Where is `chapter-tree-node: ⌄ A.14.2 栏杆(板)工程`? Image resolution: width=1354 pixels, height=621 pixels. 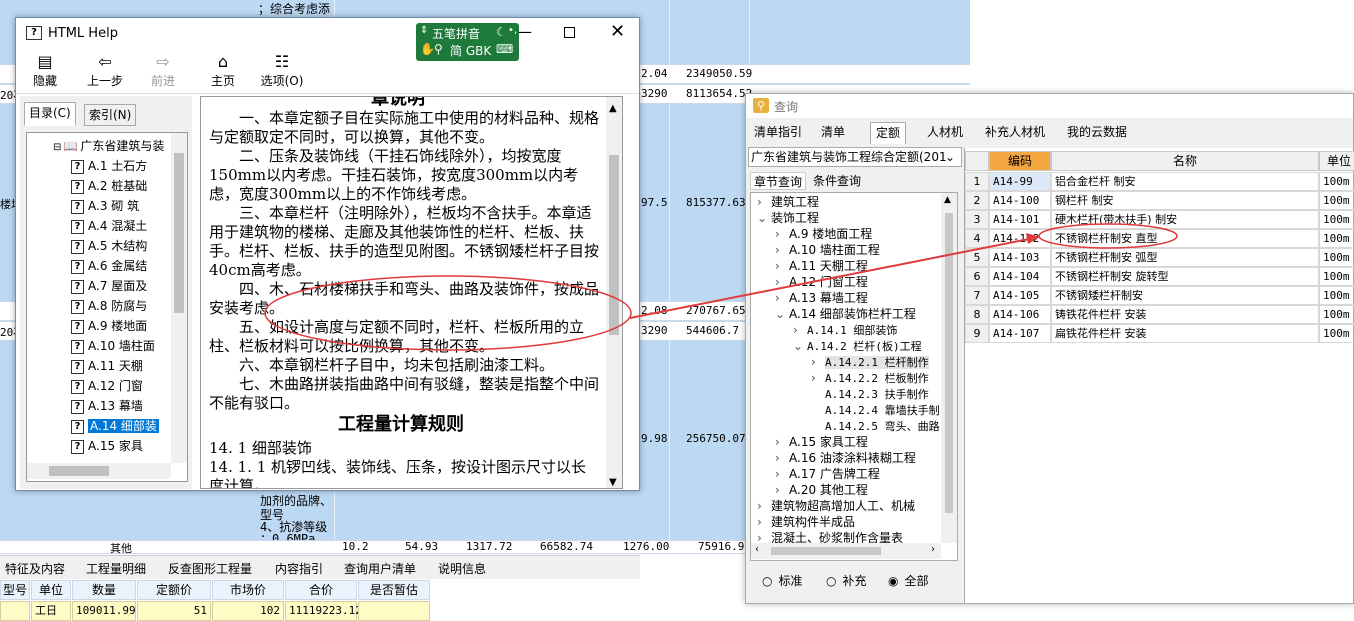
chapter-tree-node: ⌄ A.14.2 栏杆(板)工程 is located at coordinates (857, 346).